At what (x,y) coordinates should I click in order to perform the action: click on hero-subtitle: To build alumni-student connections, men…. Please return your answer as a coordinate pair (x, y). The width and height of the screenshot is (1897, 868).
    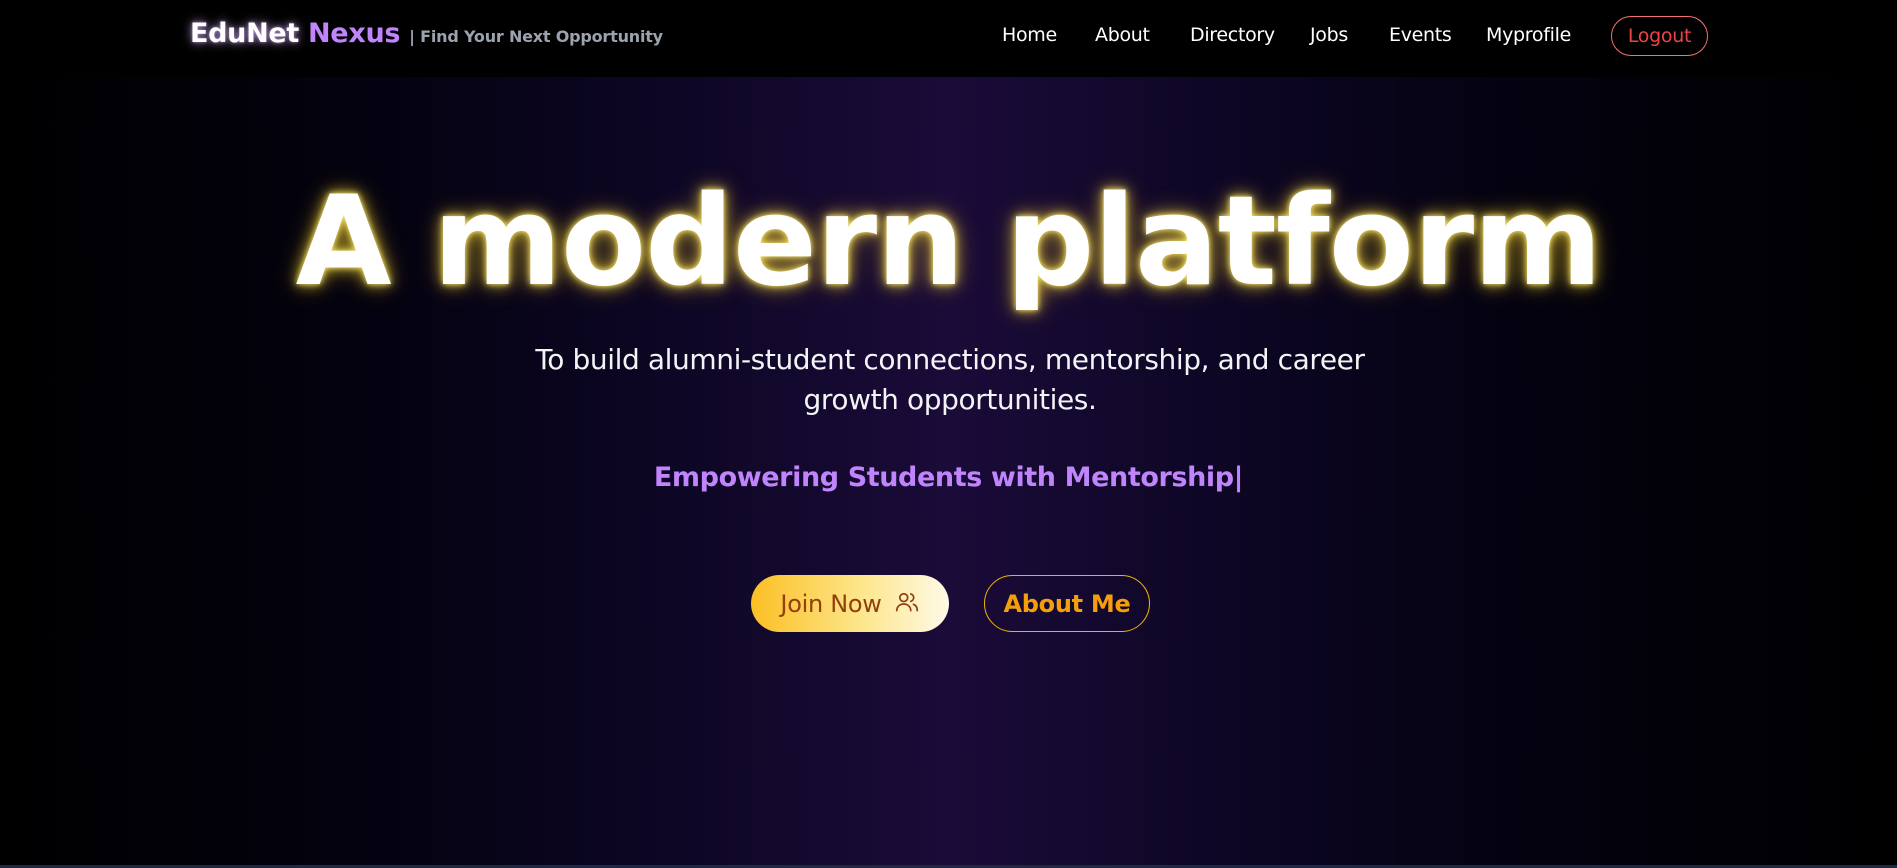
    Looking at the image, I should click on (950, 379).